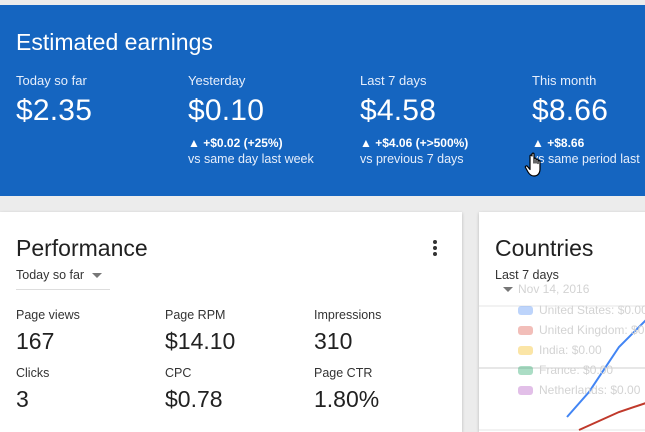 The height and width of the screenshot is (432, 645). What do you see at coordinates (570, 350) in the screenshot?
I see `legend-label: India: $0.00` at bounding box center [570, 350].